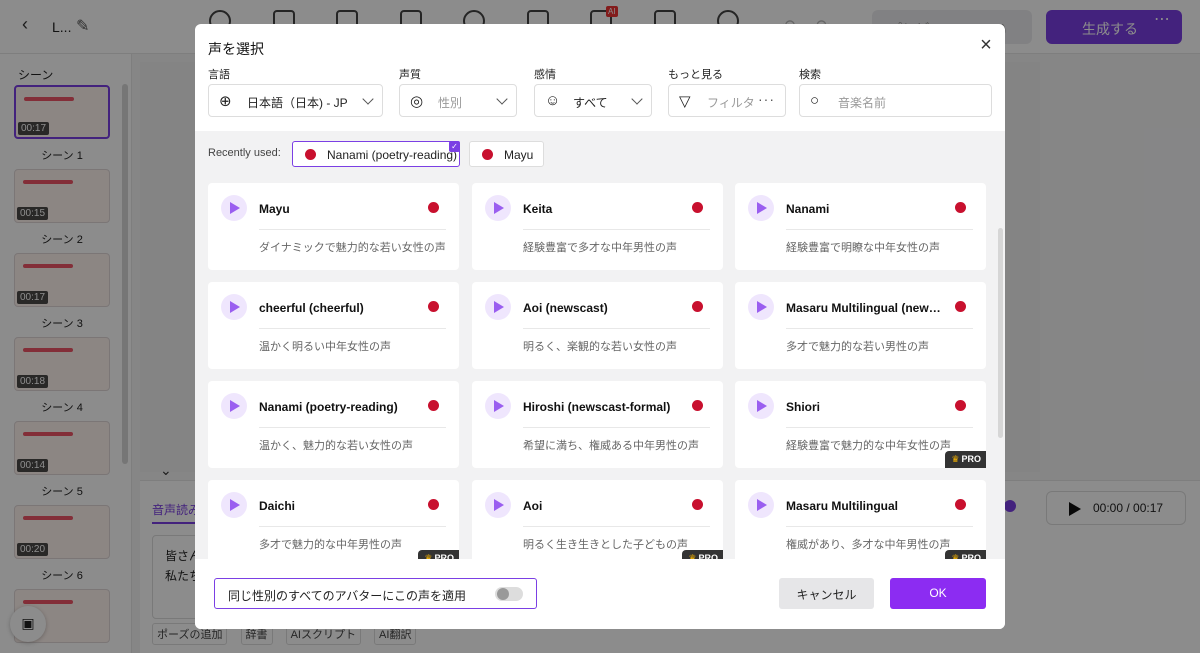 Image resolution: width=1200 pixels, height=653 pixels. Describe the element at coordinates (597, 407) in the screenshot. I see `voice-name: Hiroshi (newscast-formal)` at that location.